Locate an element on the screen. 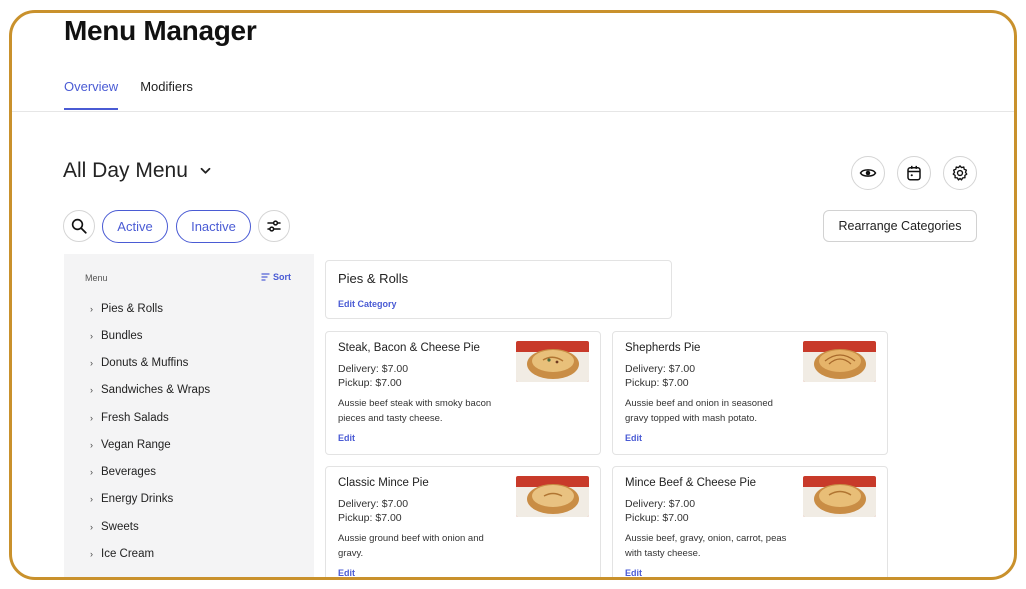 This screenshot has width=1026, height=589. tab-modifiers: Modifiers is located at coordinates (166, 94).